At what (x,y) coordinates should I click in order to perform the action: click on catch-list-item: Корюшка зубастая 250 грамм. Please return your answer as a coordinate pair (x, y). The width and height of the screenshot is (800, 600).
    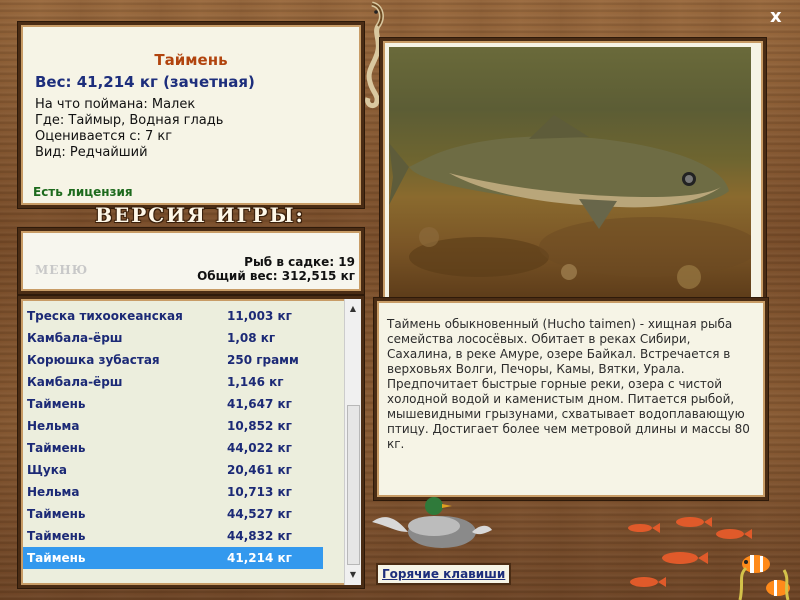
    Looking at the image, I should click on (173, 360).